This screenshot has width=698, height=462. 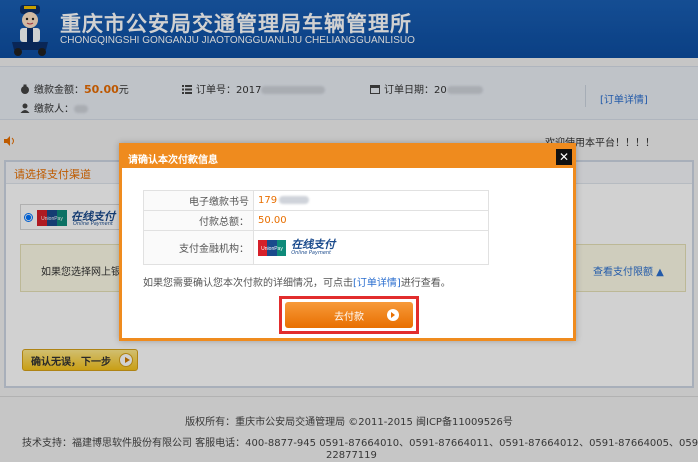 I want to click on dialog-header: 请确认本次付款信息, so click(x=347, y=157).